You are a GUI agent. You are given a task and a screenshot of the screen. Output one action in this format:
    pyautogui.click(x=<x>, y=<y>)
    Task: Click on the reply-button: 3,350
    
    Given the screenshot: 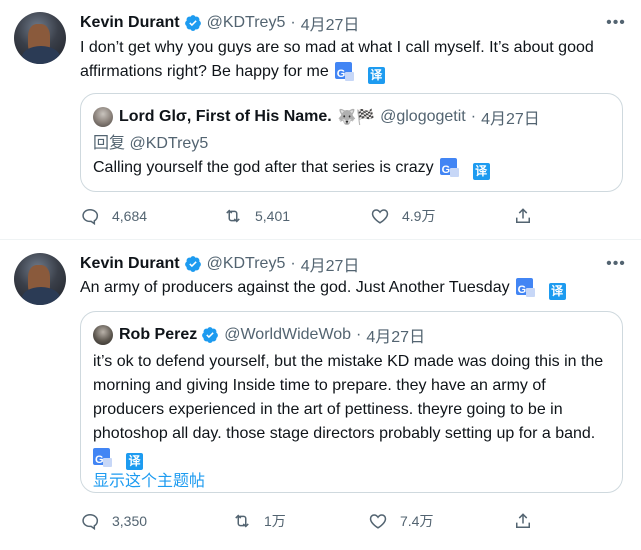 What is the action you would take?
    pyautogui.click(x=113, y=521)
    